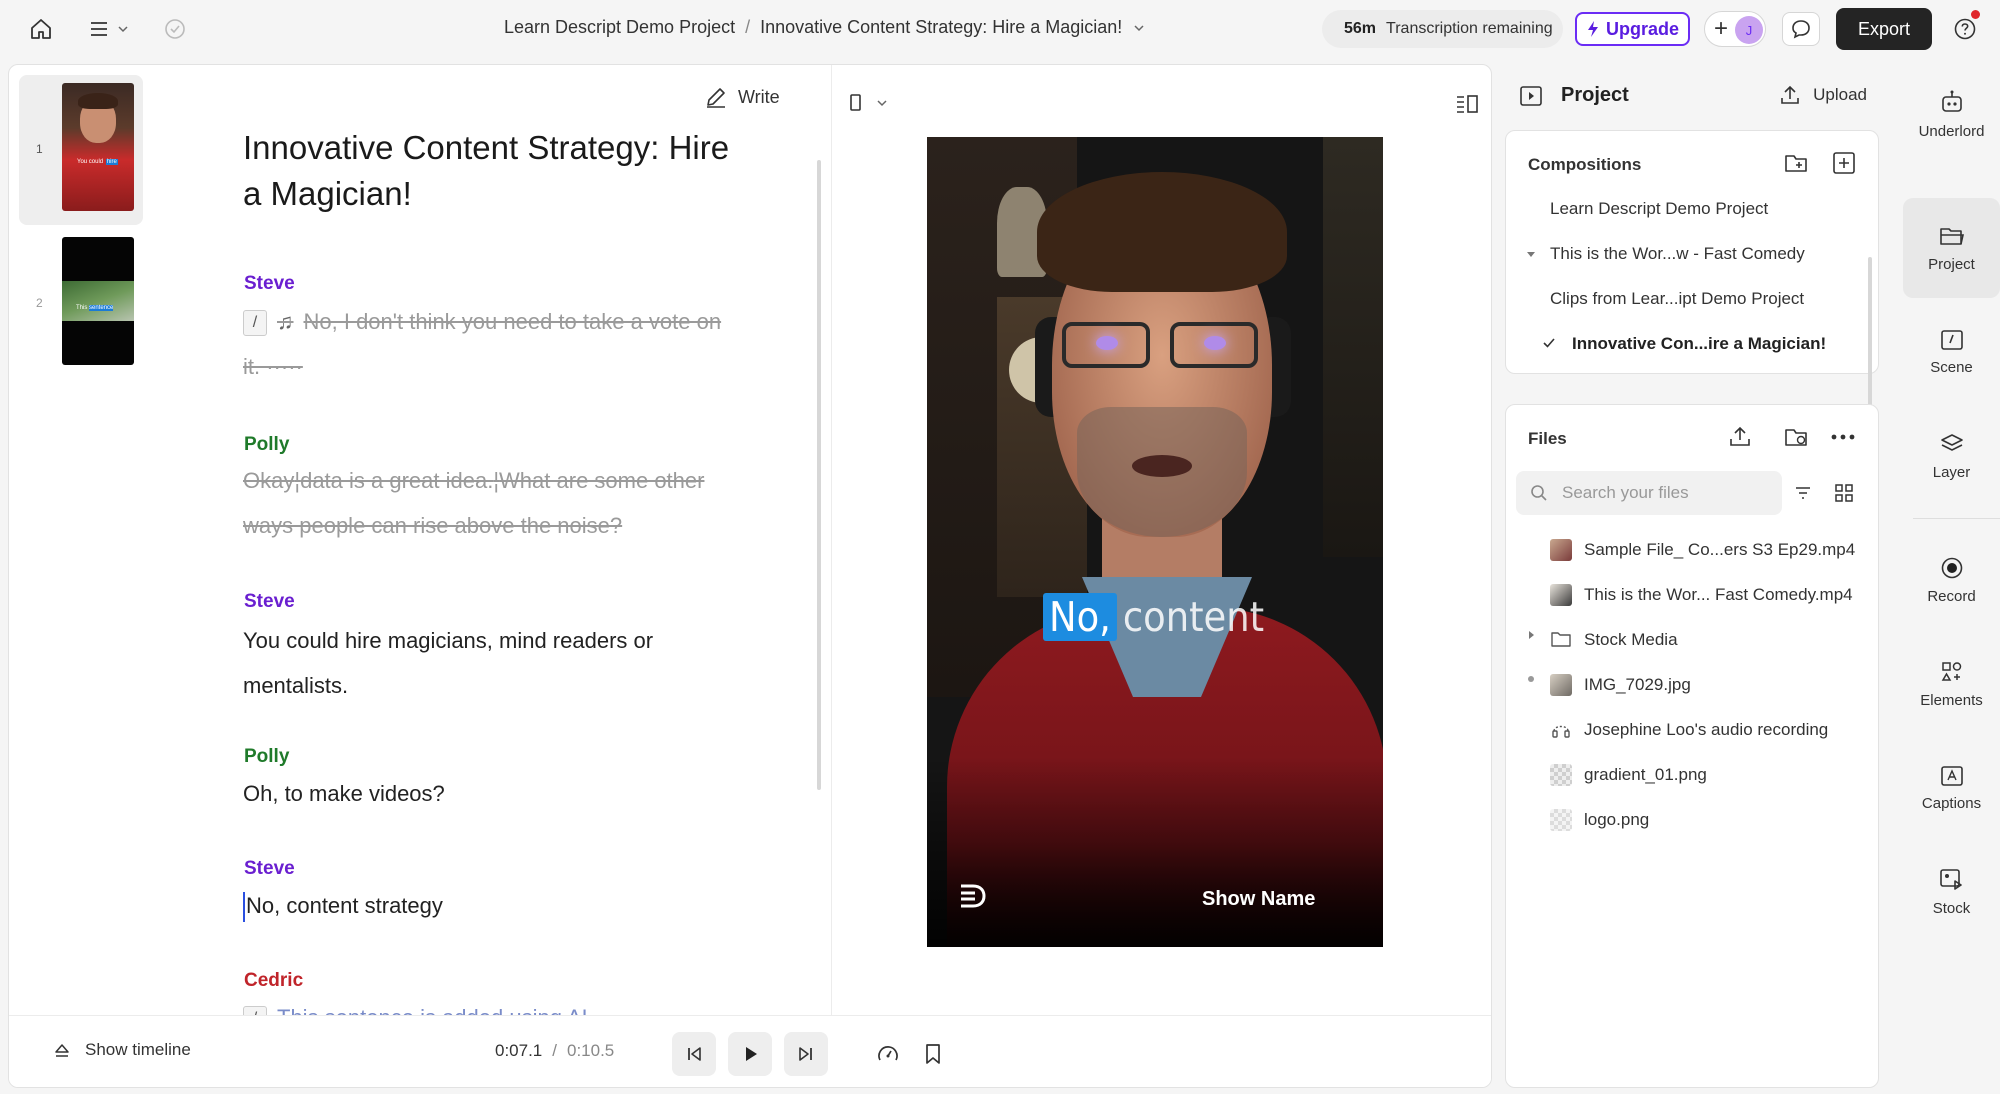  Describe the element at coordinates (1531, 679) in the screenshot. I see `bullet-dot` at that location.